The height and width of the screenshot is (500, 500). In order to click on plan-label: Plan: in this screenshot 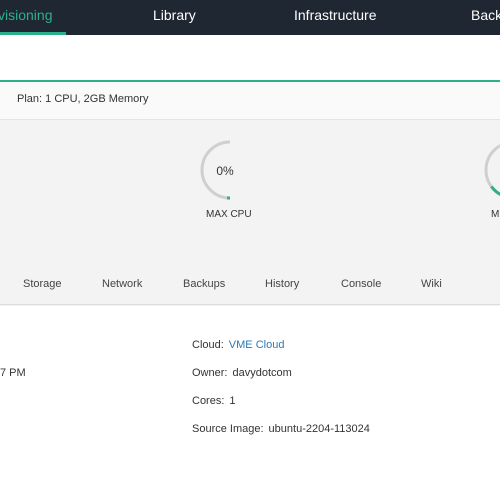, I will do `click(30, 99)`.